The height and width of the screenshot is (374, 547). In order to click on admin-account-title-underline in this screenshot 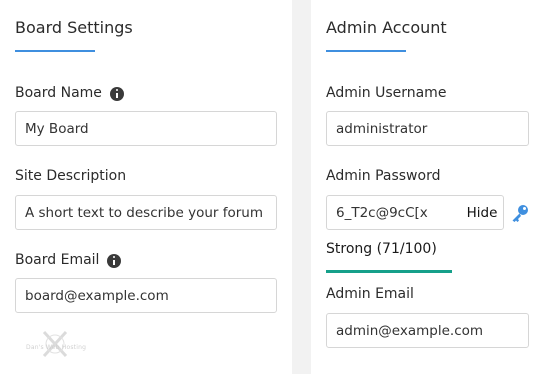, I will do `click(366, 51)`.